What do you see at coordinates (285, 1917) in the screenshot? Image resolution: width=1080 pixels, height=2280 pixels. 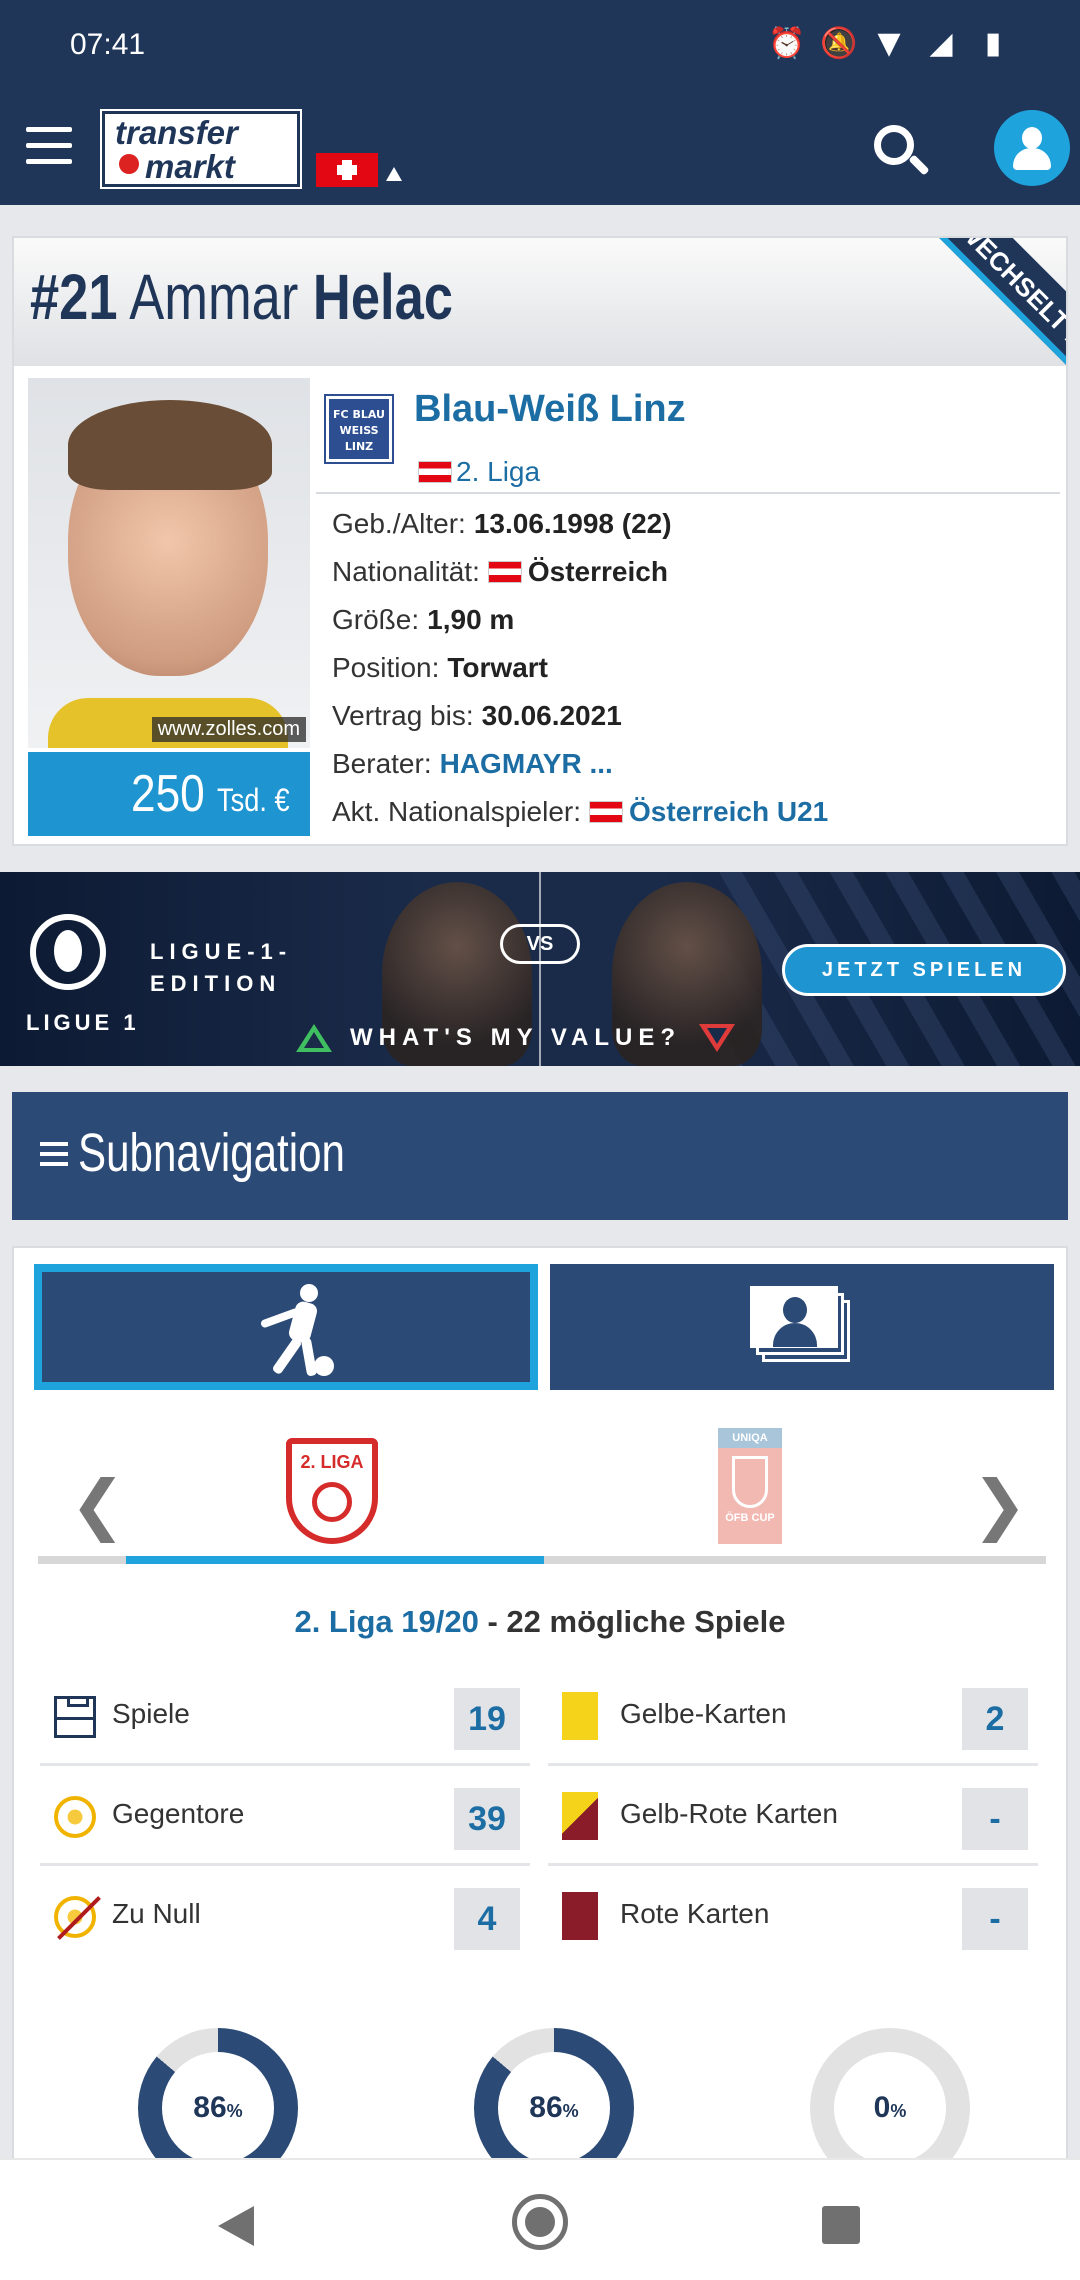 I see `stat-row-zu-null: Zu Null 4` at bounding box center [285, 1917].